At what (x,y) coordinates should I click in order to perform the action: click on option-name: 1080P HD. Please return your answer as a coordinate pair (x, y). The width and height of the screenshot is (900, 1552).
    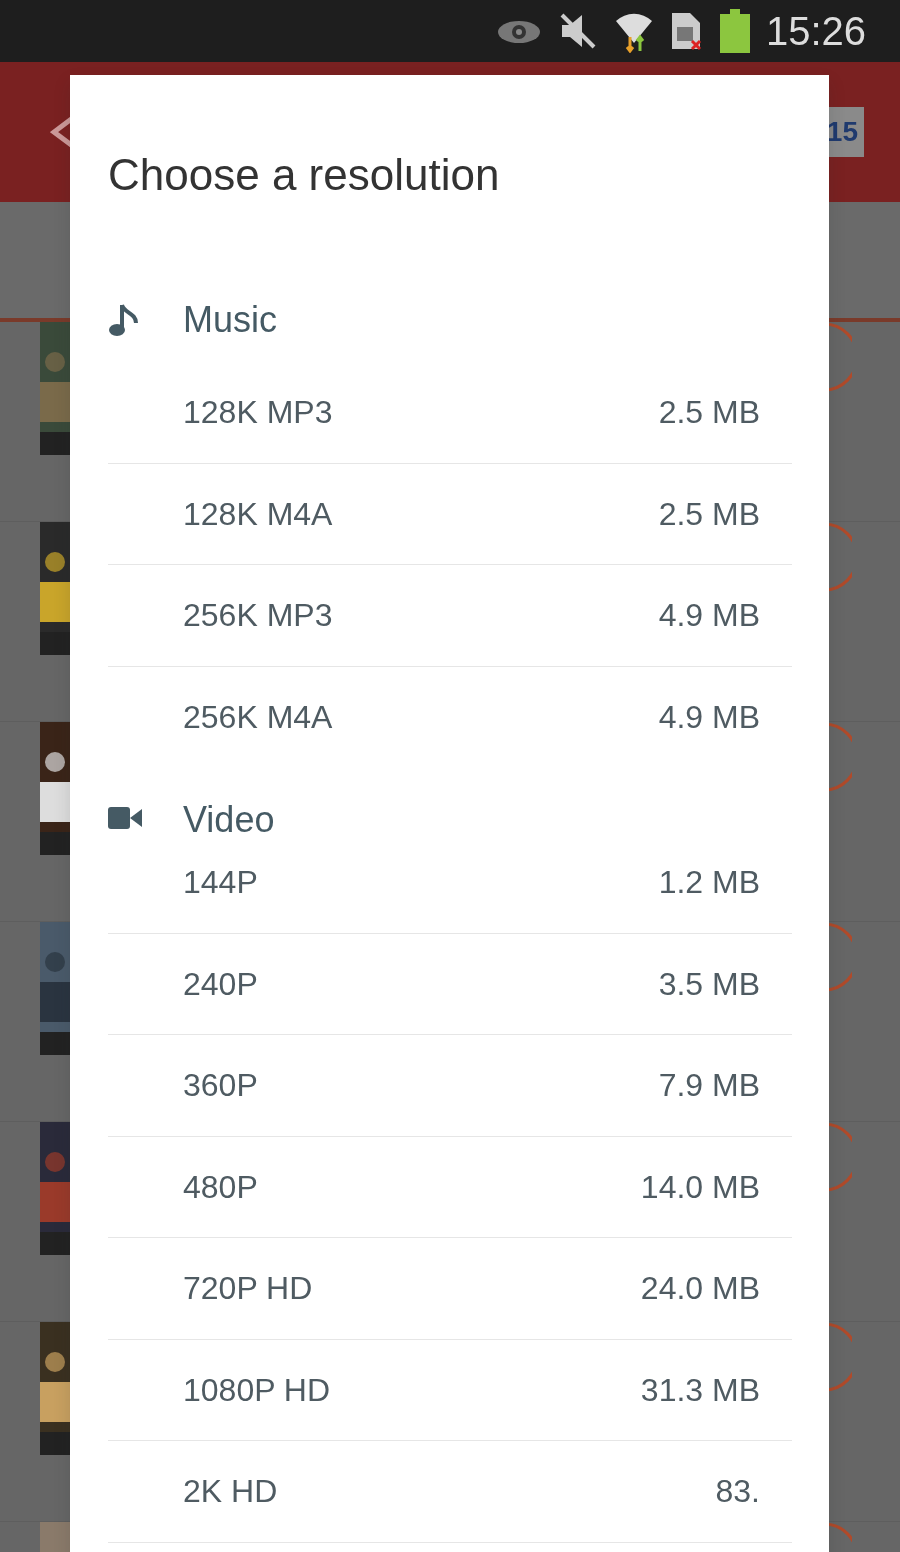
    Looking at the image, I should click on (257, 1390).